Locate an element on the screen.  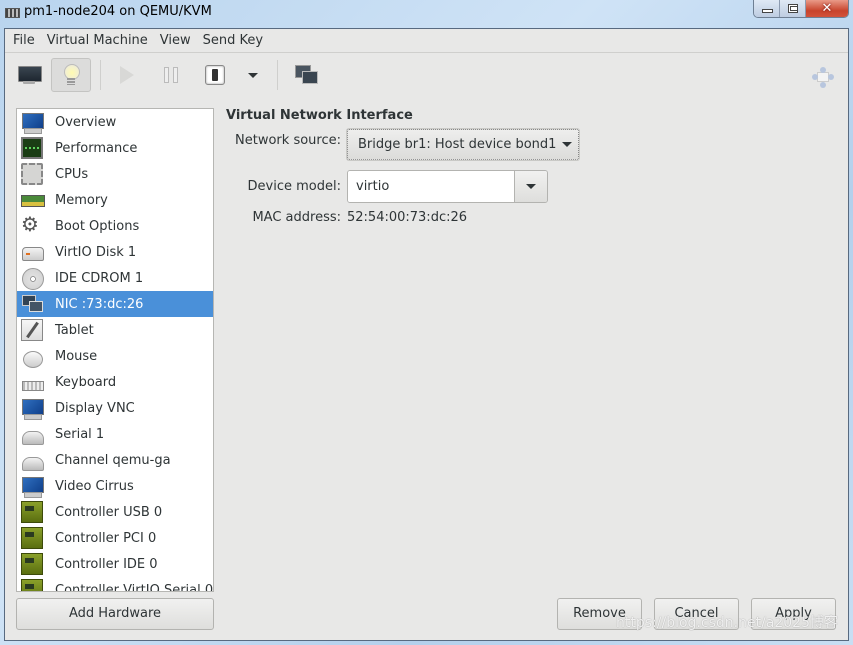
section-title: Virtual Network Interface is located at coordinates (319, 115).